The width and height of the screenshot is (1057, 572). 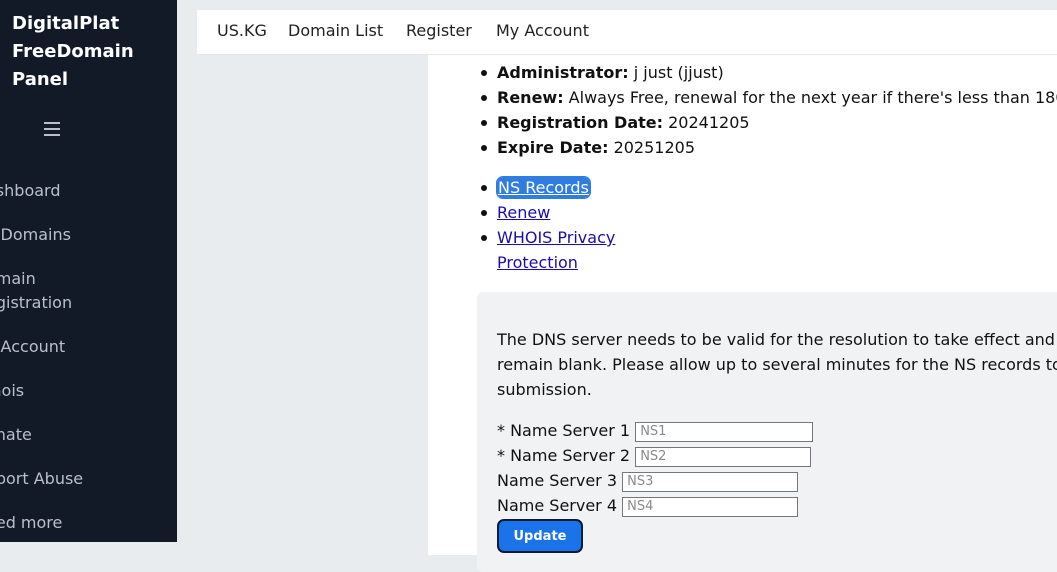 What do you see at coordinates (83, 347) in the screenshot?
I see `sidebar-item-my-account: y Account` at bounding box center [83, 347].